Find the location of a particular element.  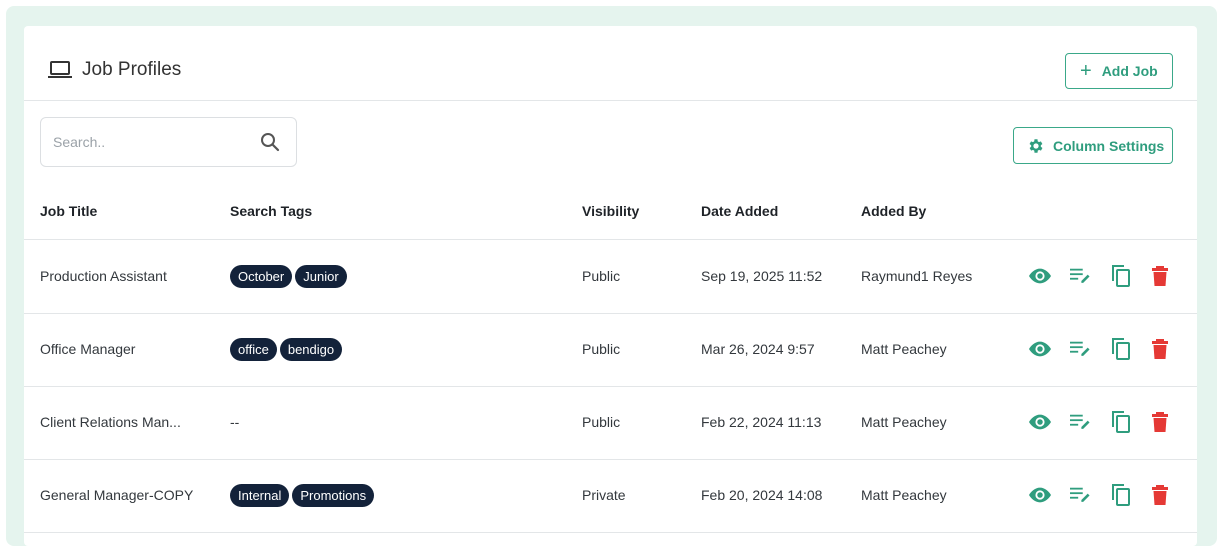

added-by-cell: Raymund1 Reyes is located at coordinates (917, 276).